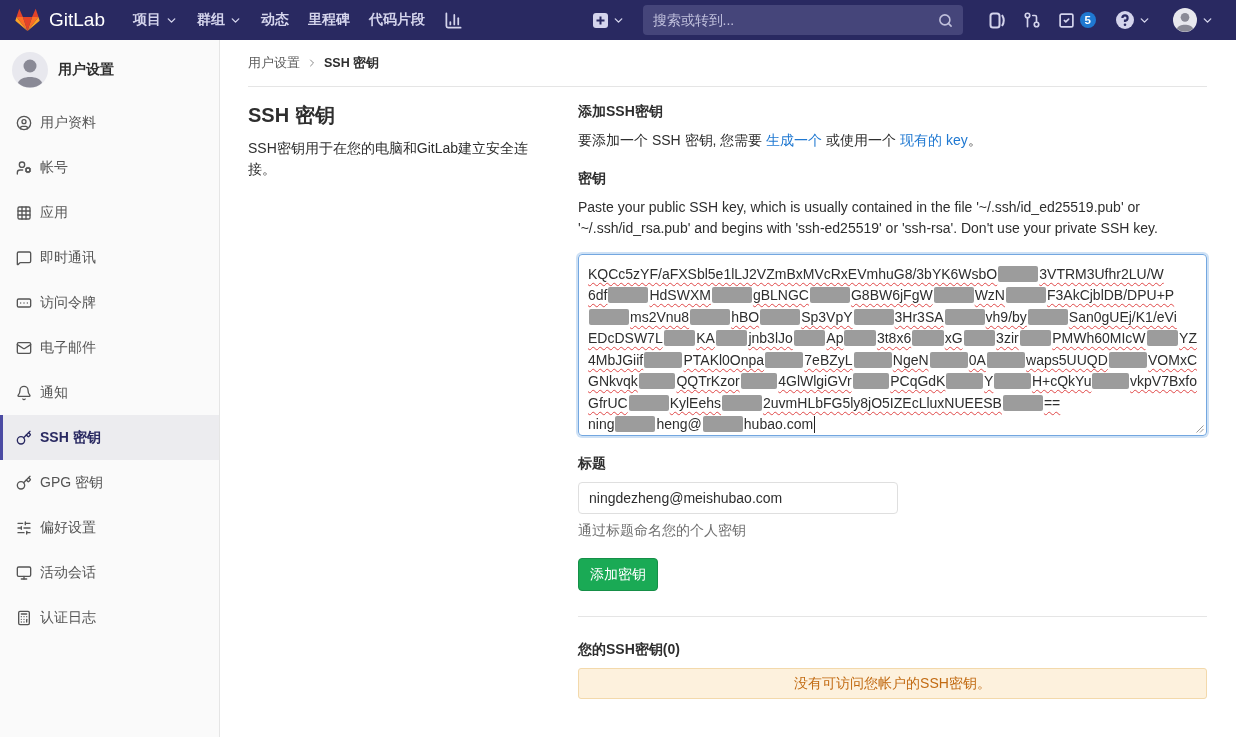 This screenshot has width=1236, height=737. I want to click on key-text: QQTrKzor, so click(708, 381).